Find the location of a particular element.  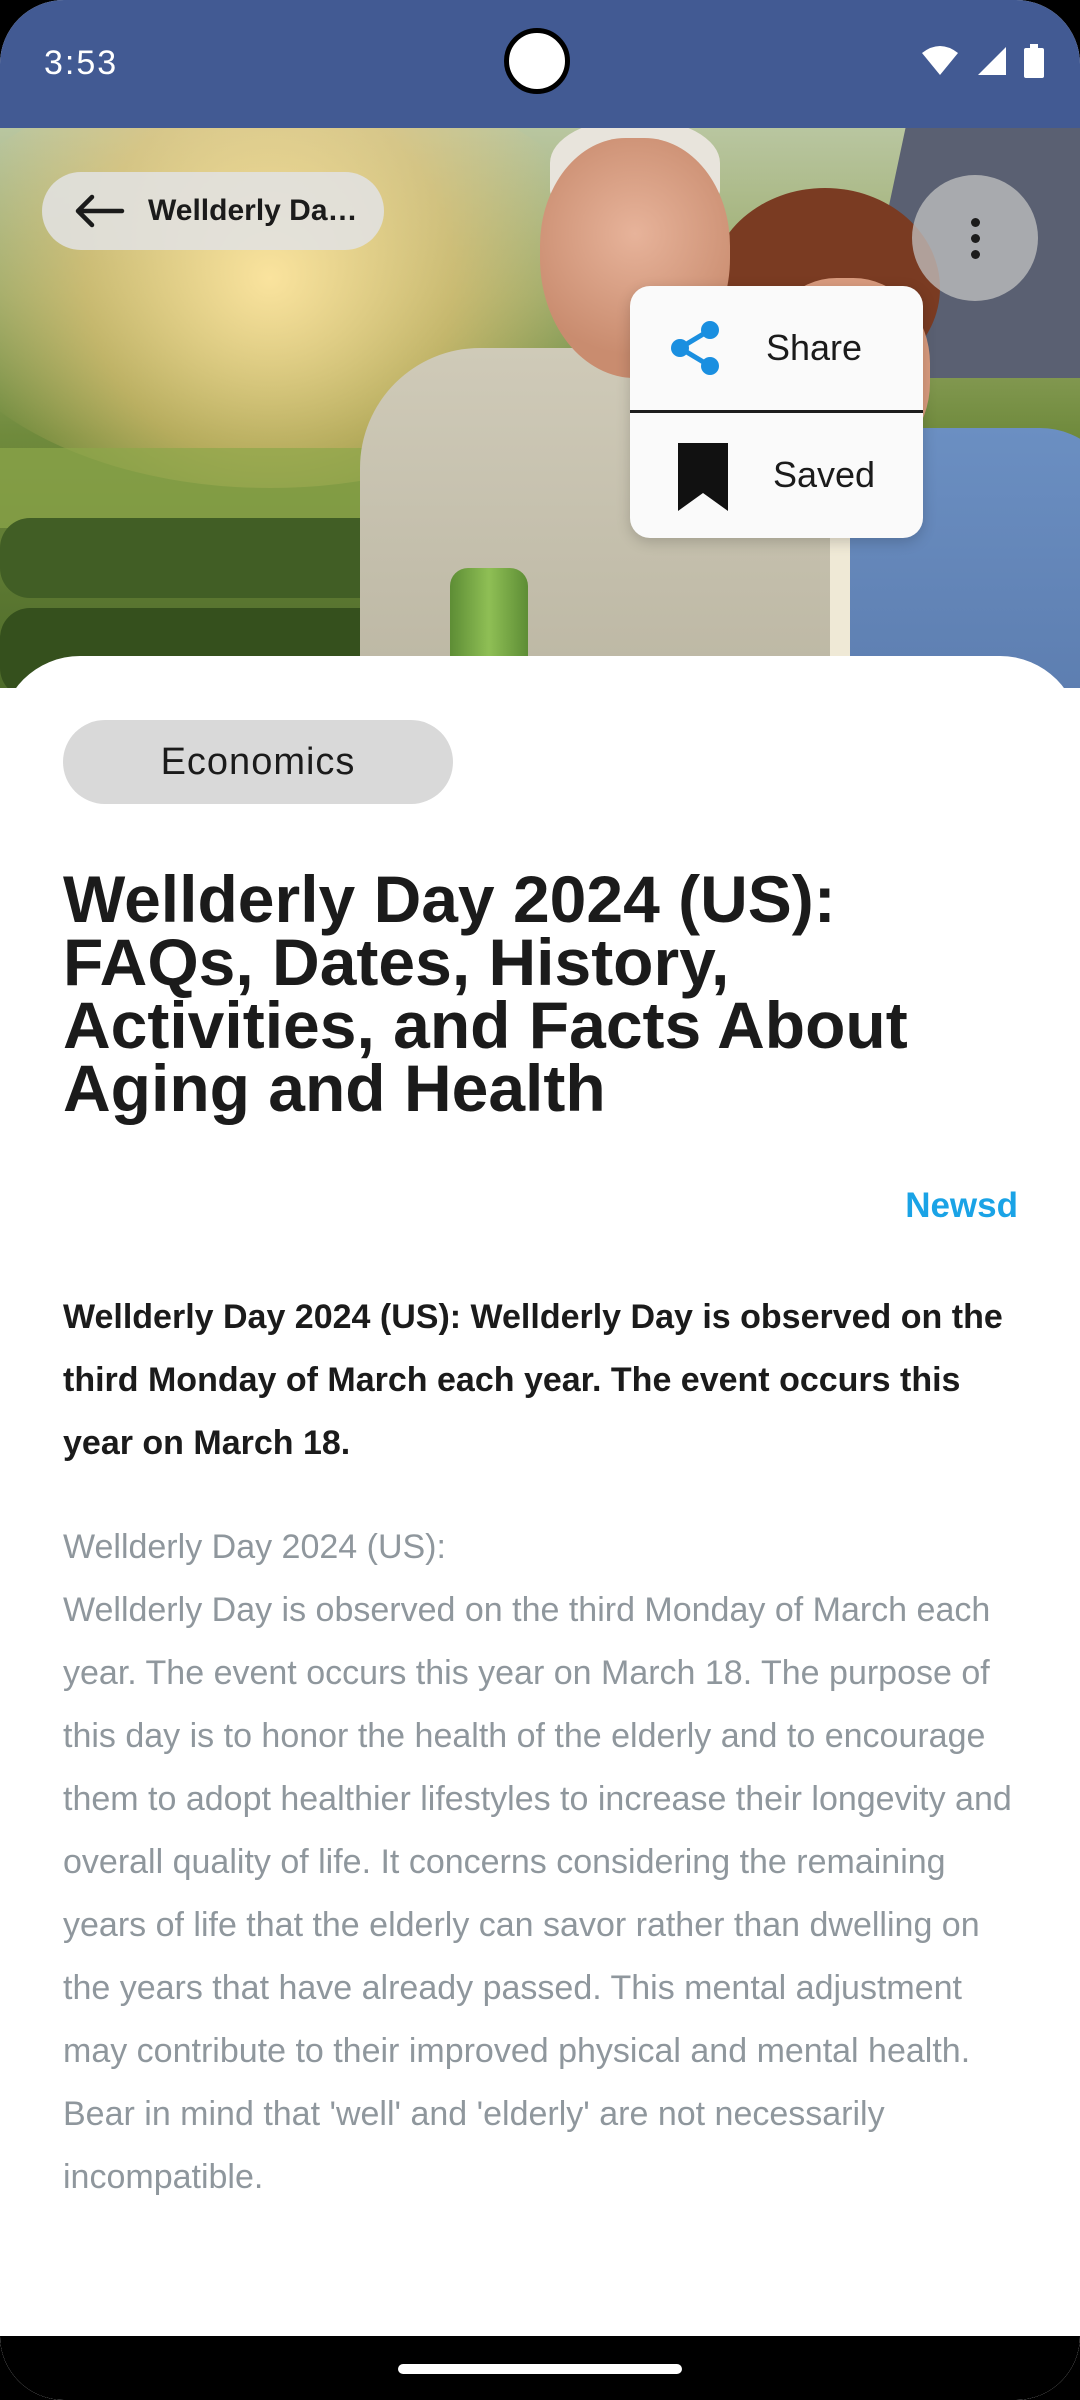

menu-item-share: Share is located at coordinates (776, 348).